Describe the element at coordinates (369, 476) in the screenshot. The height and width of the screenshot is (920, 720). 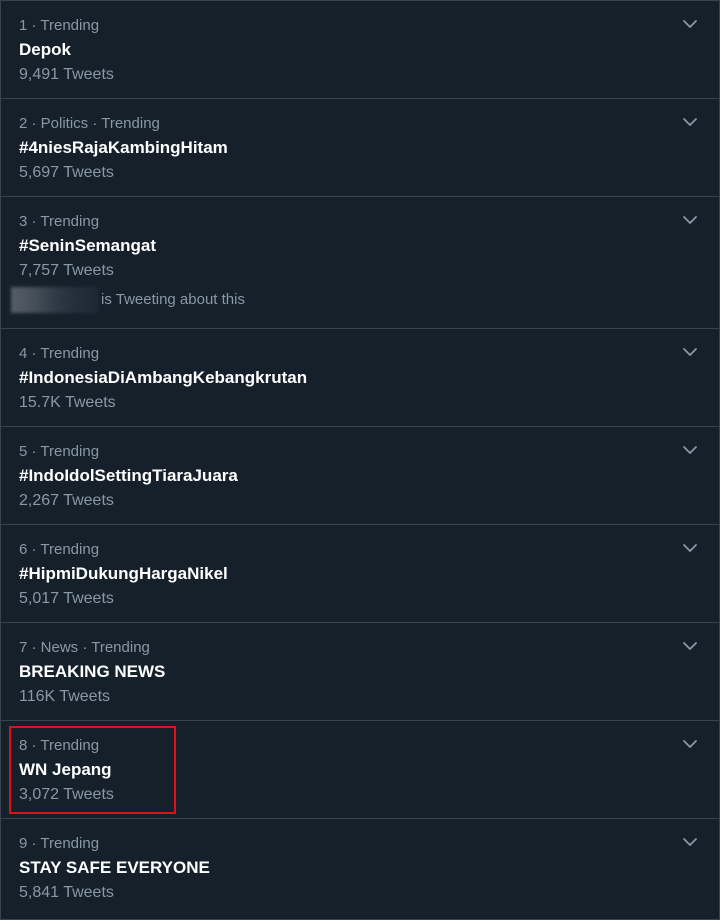
I see `trend-name: #IndoIdolSettingTiaraJuara` at that location.